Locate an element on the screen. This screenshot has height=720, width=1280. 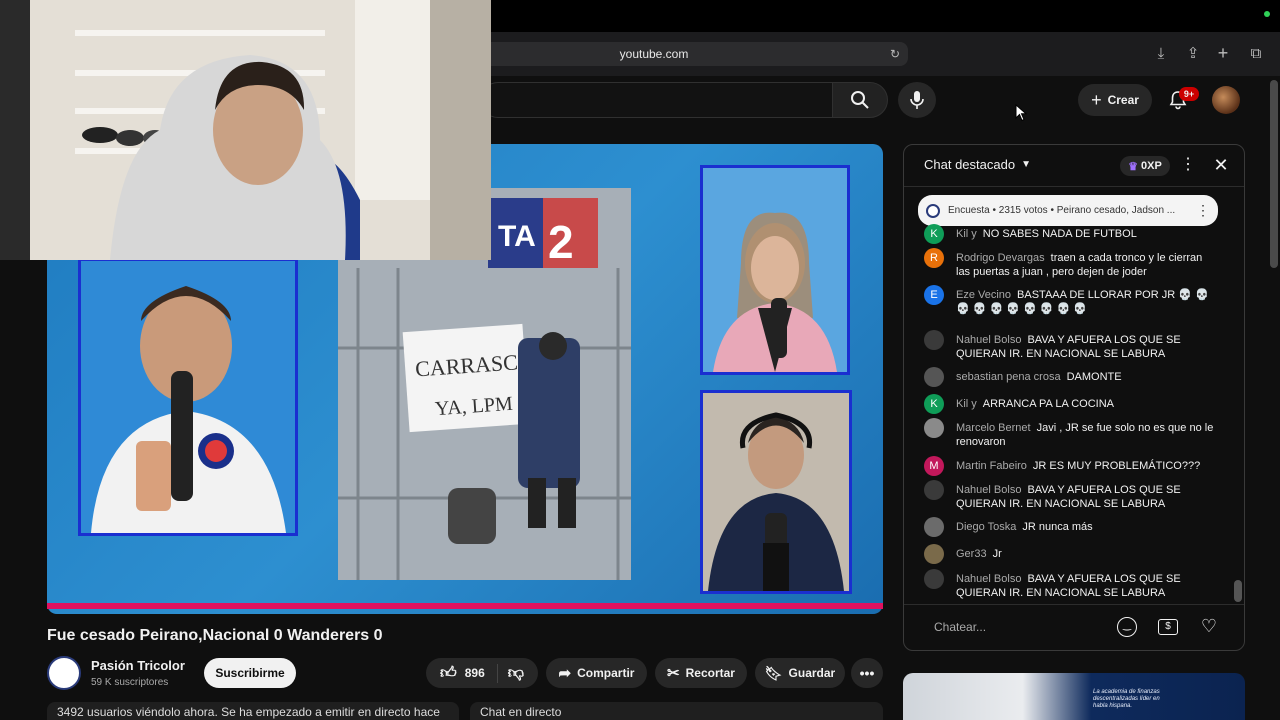
super-chat-icon: $ is located at coordinates (1168, 627).